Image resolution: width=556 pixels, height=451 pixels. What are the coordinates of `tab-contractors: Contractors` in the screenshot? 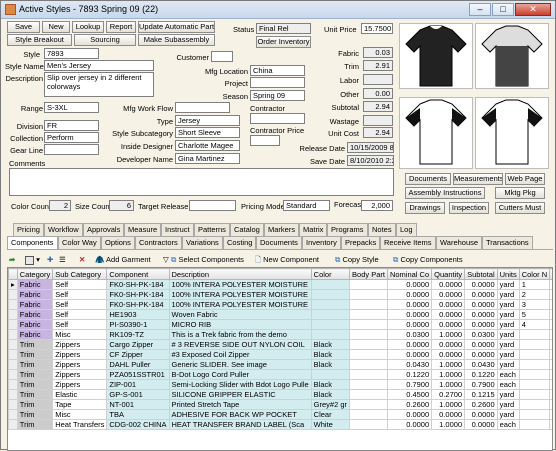 It's located at (158, 242).